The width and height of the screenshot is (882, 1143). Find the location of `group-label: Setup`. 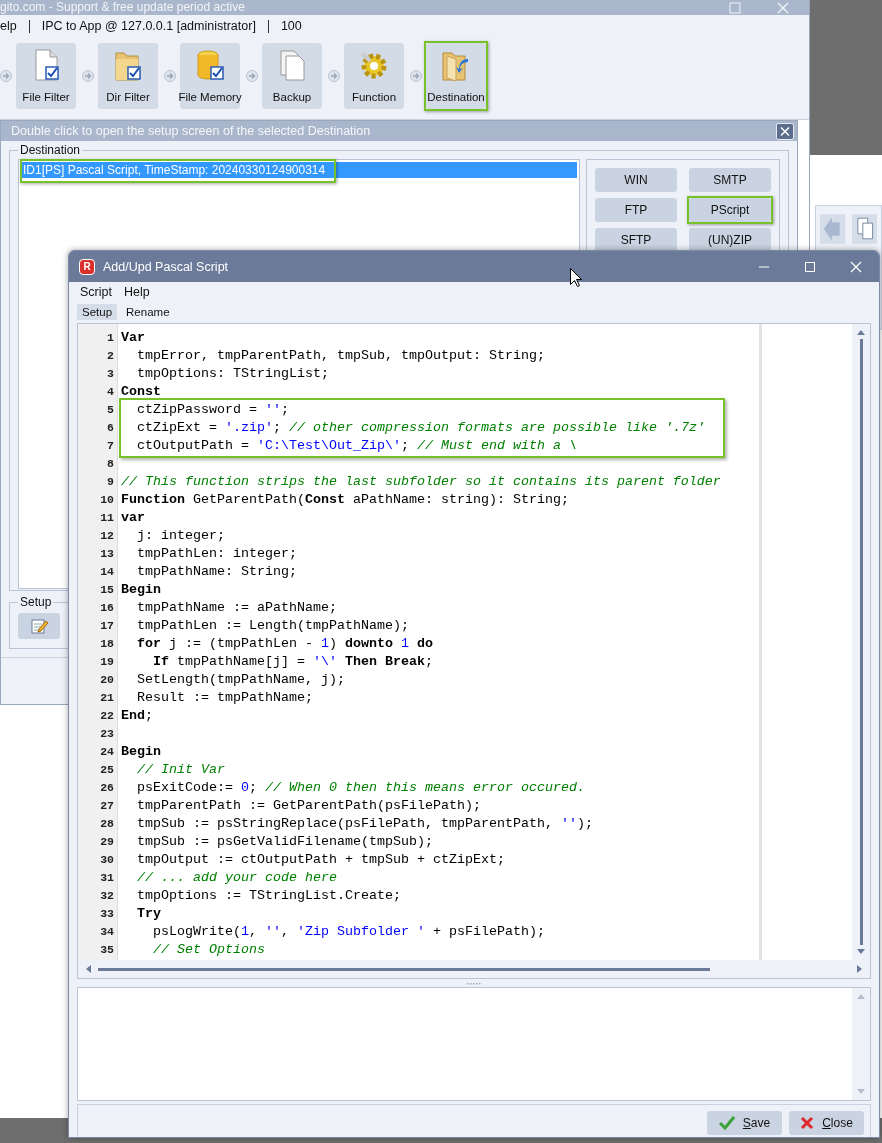

group-label: Setup is located at coordinates (36, 602).